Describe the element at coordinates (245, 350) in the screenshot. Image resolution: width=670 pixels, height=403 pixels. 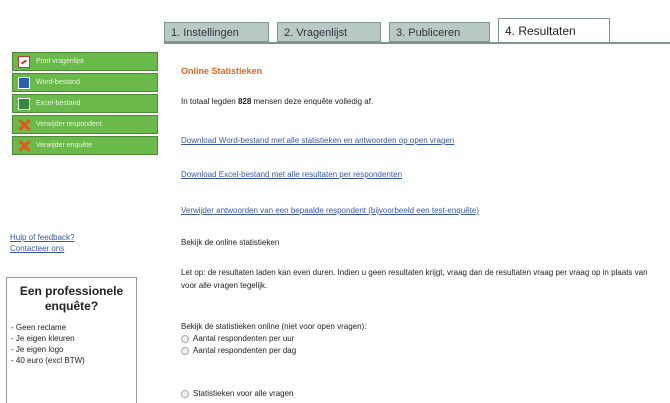
I see `option-label: Aantal respondenten per dag` at that location.